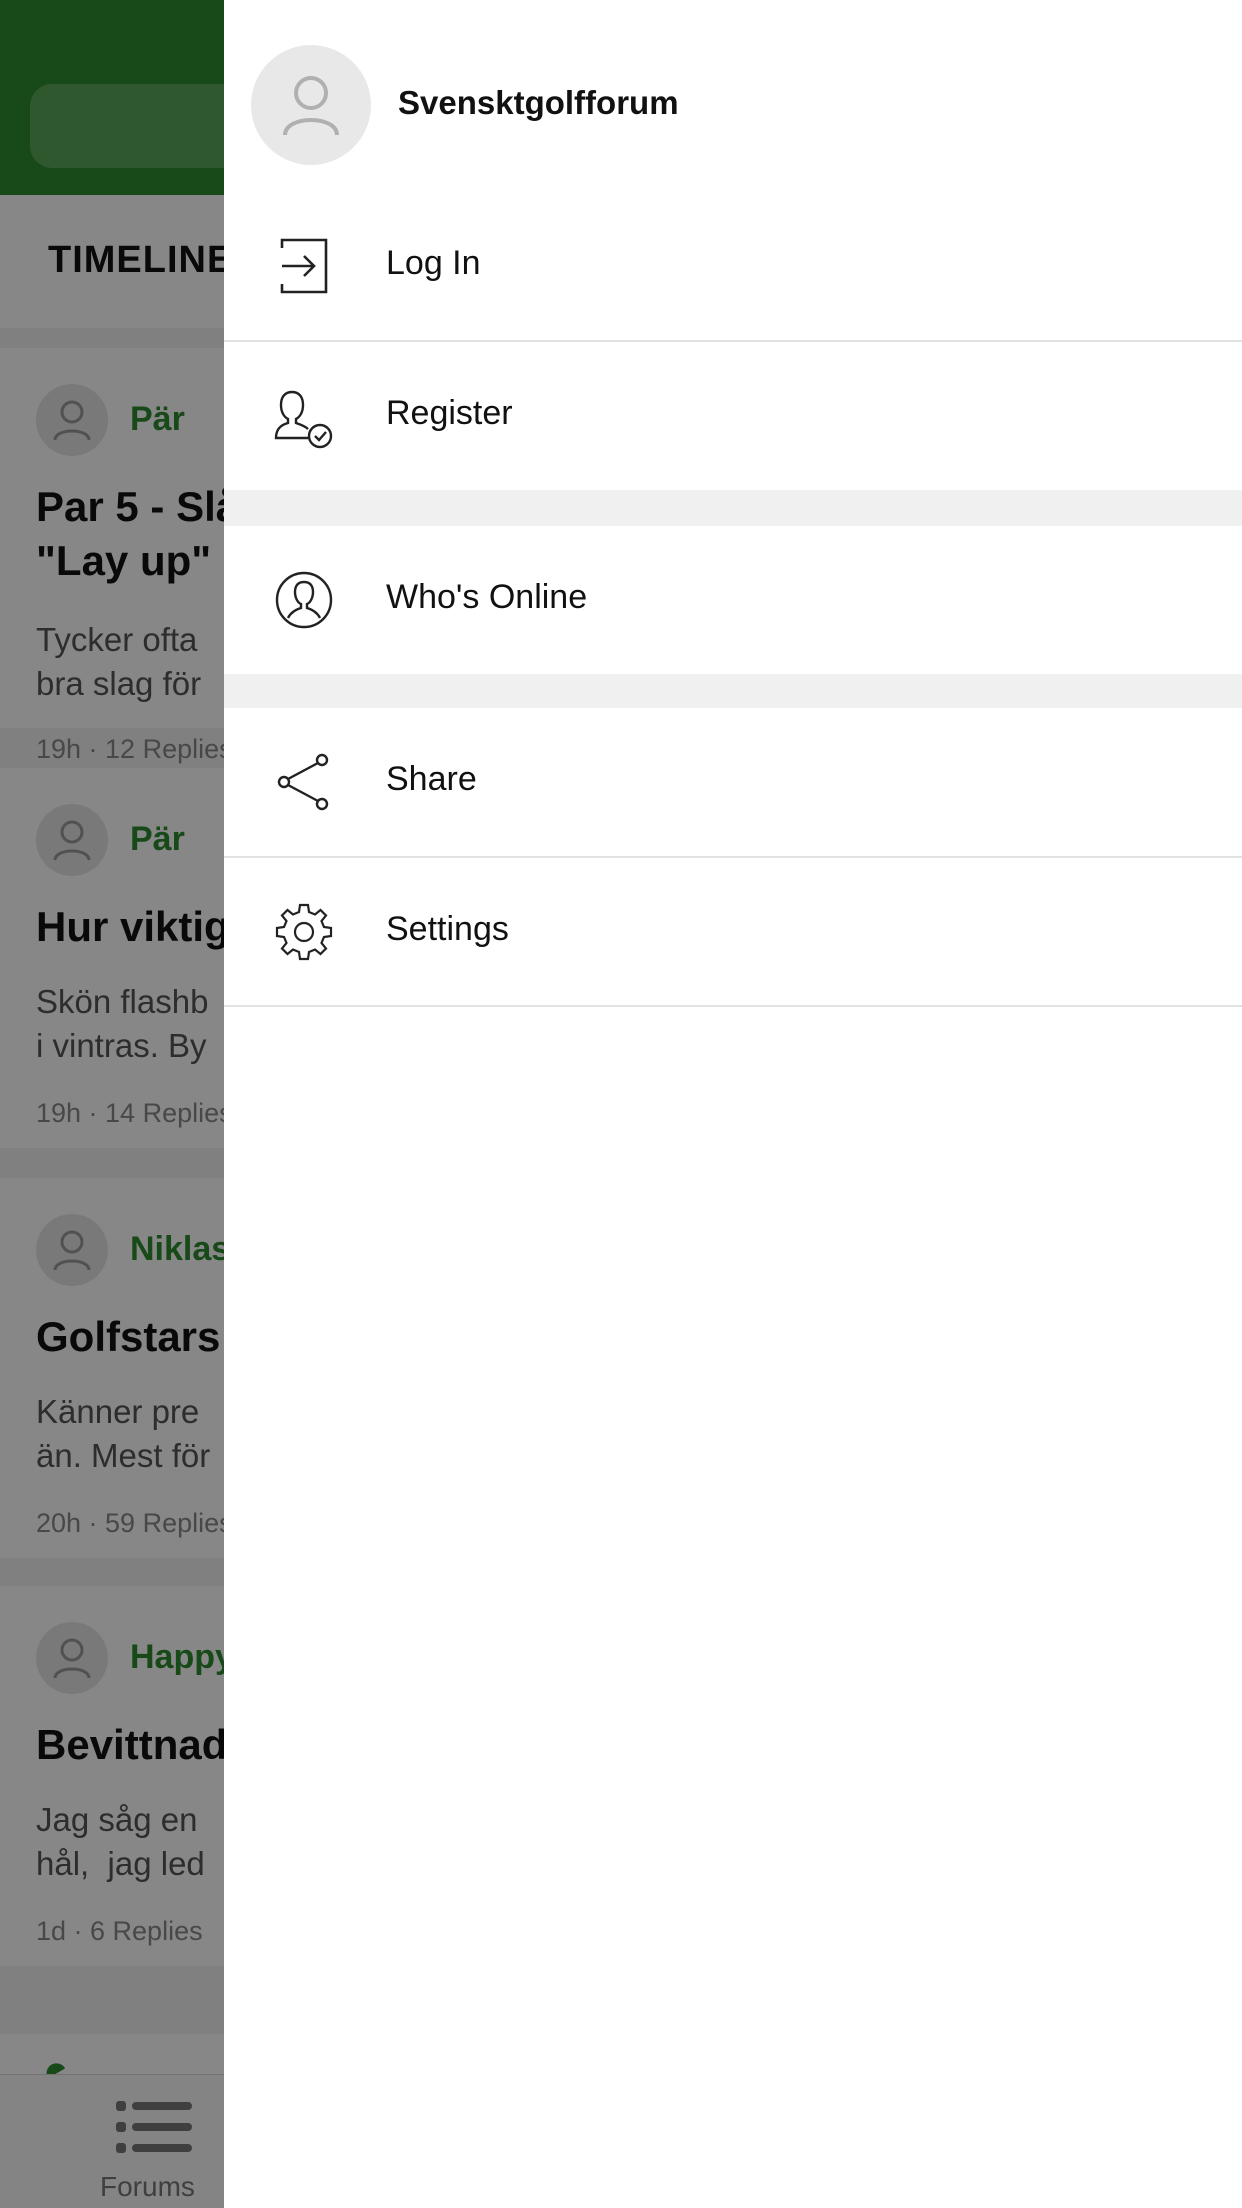 The width and height of the screenshot is (1242, 2208). I want to click on menu-item-label: Settings, so click(447, 929).